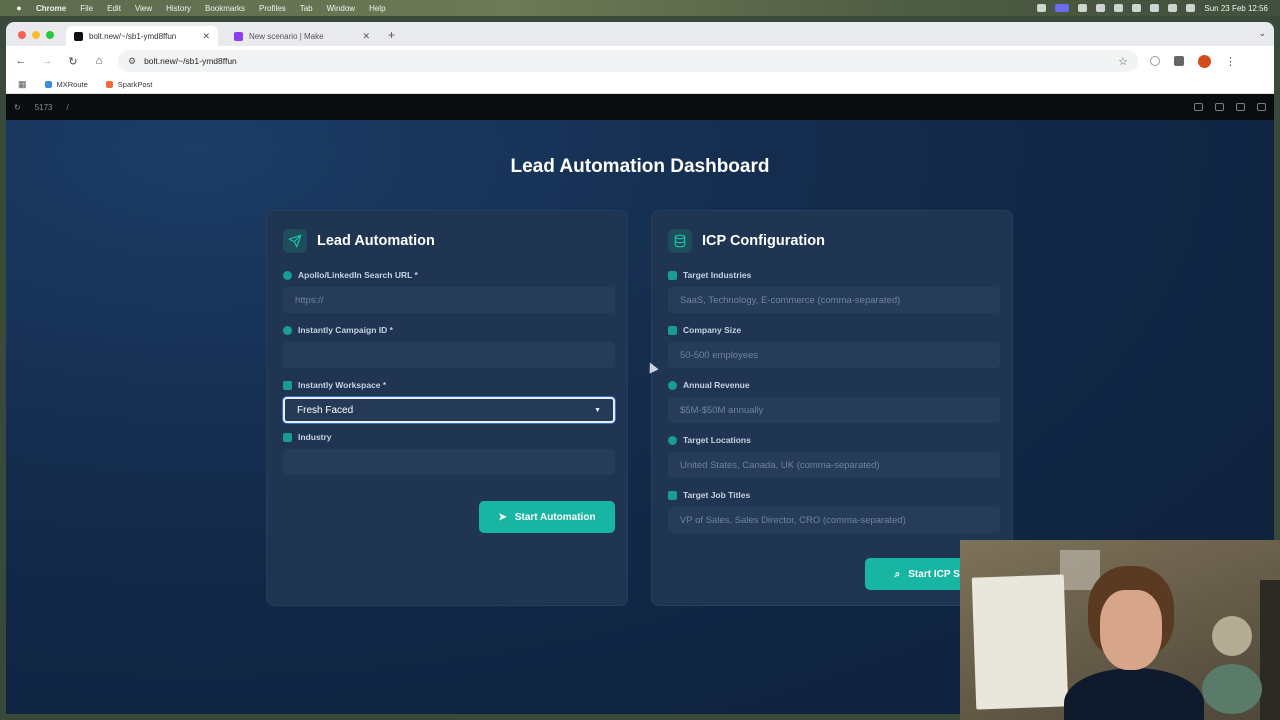 Image resolution: width=1280 pixels, height=720 pixels. What do you see at coordinates (672, 495) in the screenshot?
I see `briefcase-icon` at bounding box center [672, 495].